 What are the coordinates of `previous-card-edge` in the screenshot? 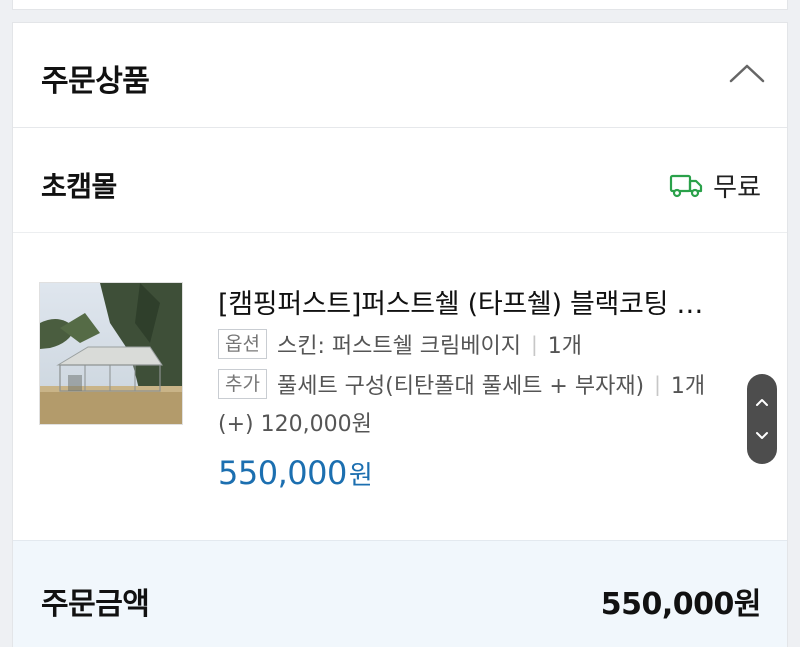 It's located at (400, 5).